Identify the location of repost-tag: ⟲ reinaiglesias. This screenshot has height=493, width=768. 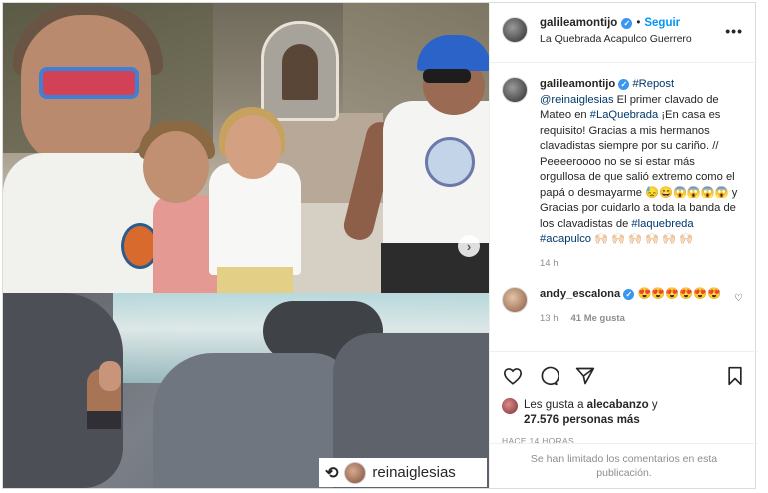
(403, 472).